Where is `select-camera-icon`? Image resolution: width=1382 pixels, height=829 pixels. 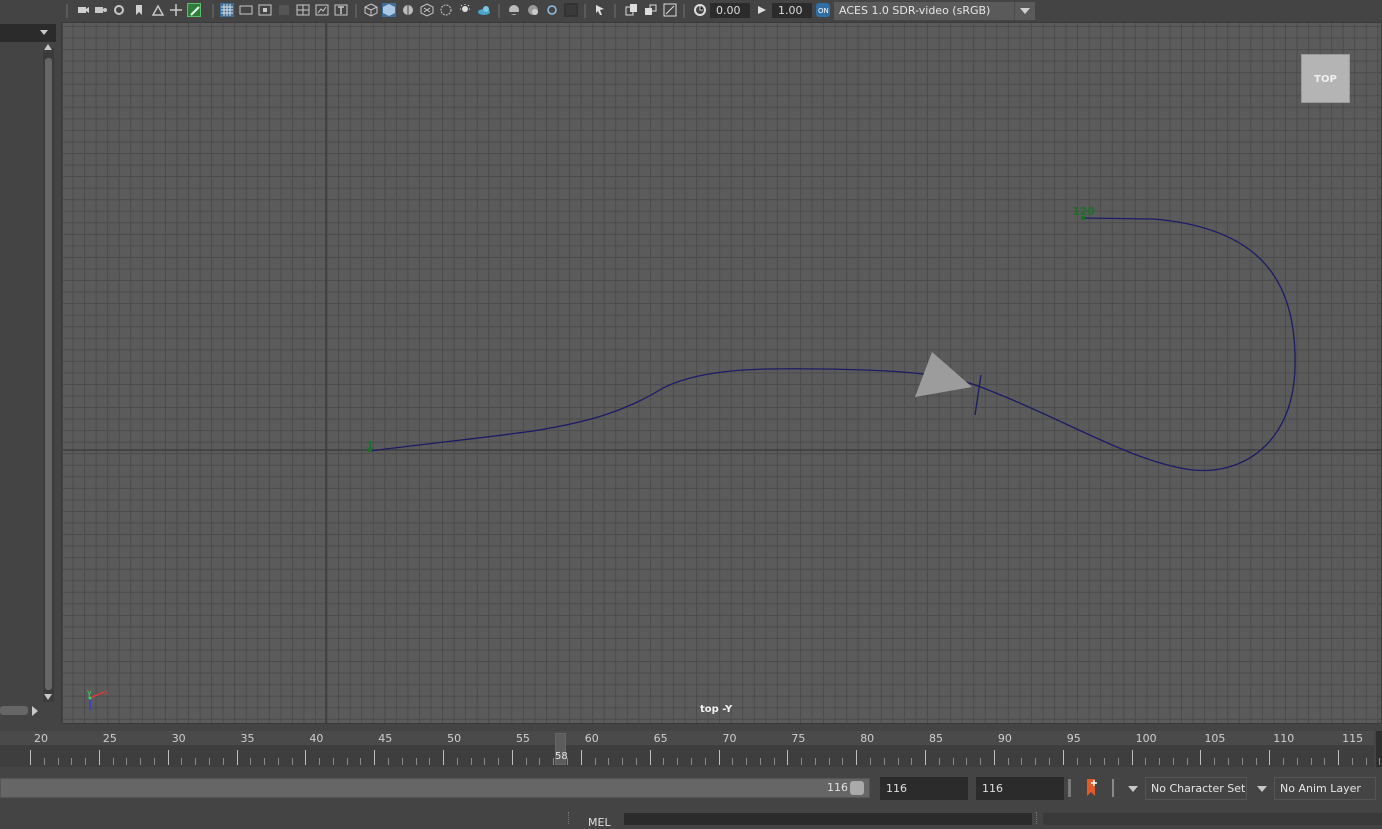 select-camera-icon is located at coordinates (83, 10).